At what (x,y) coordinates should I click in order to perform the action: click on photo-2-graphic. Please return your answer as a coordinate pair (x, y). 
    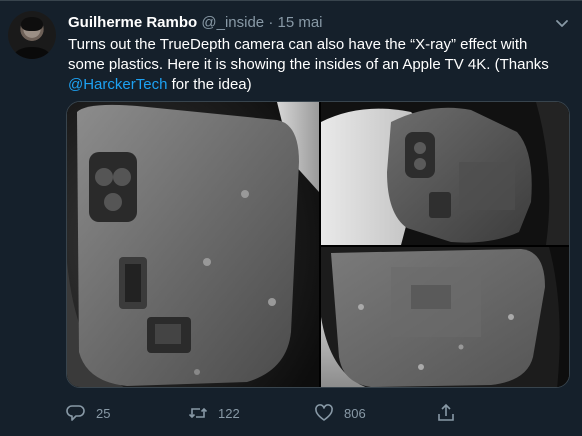
    Looking at the image, I should click on (445, 173).